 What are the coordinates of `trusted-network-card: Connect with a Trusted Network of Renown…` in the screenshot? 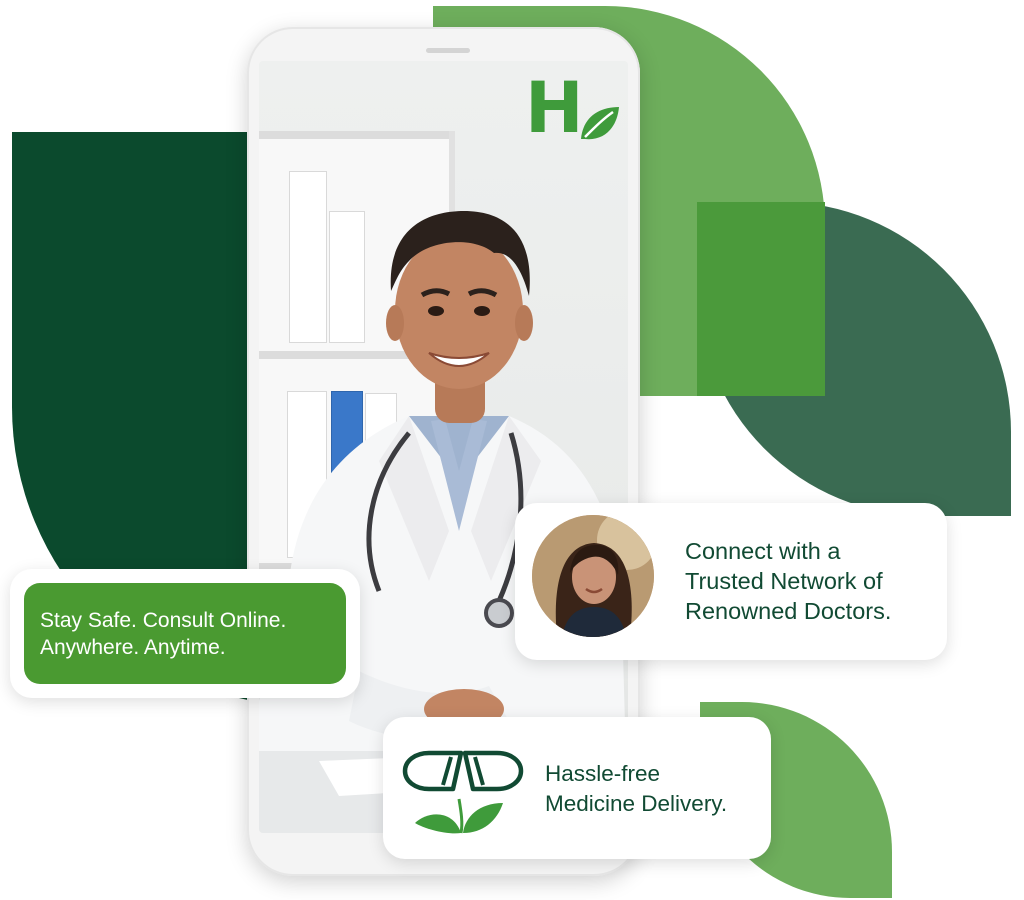 It's located at (731, 581).